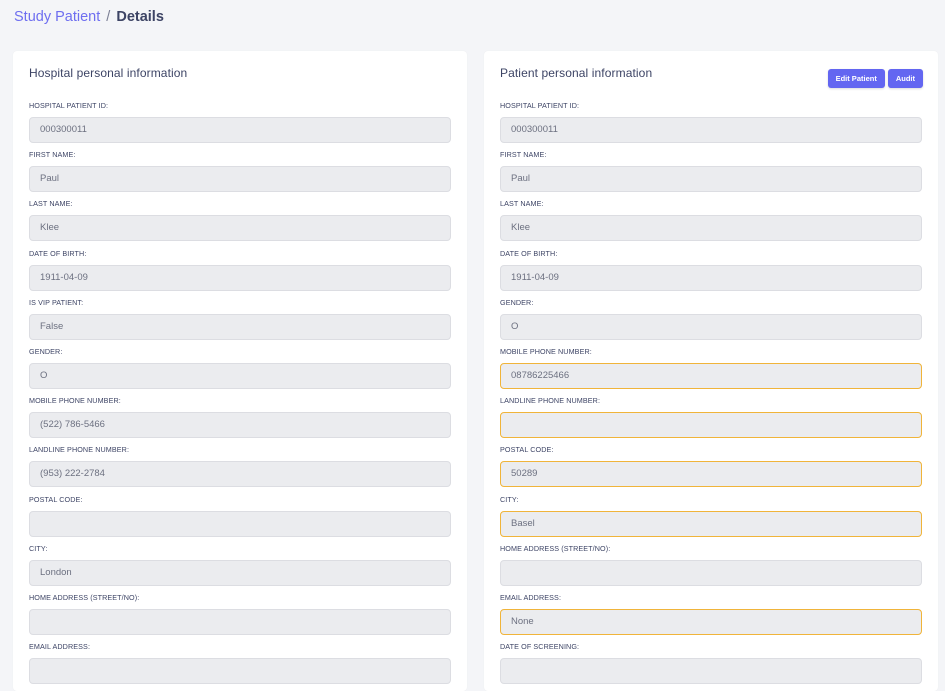 This screenshot has width=945, height=691. I want to click on hospital-field-patient-id: HOSPITAL PATIENT ID: 000300011, so click(240, 123).